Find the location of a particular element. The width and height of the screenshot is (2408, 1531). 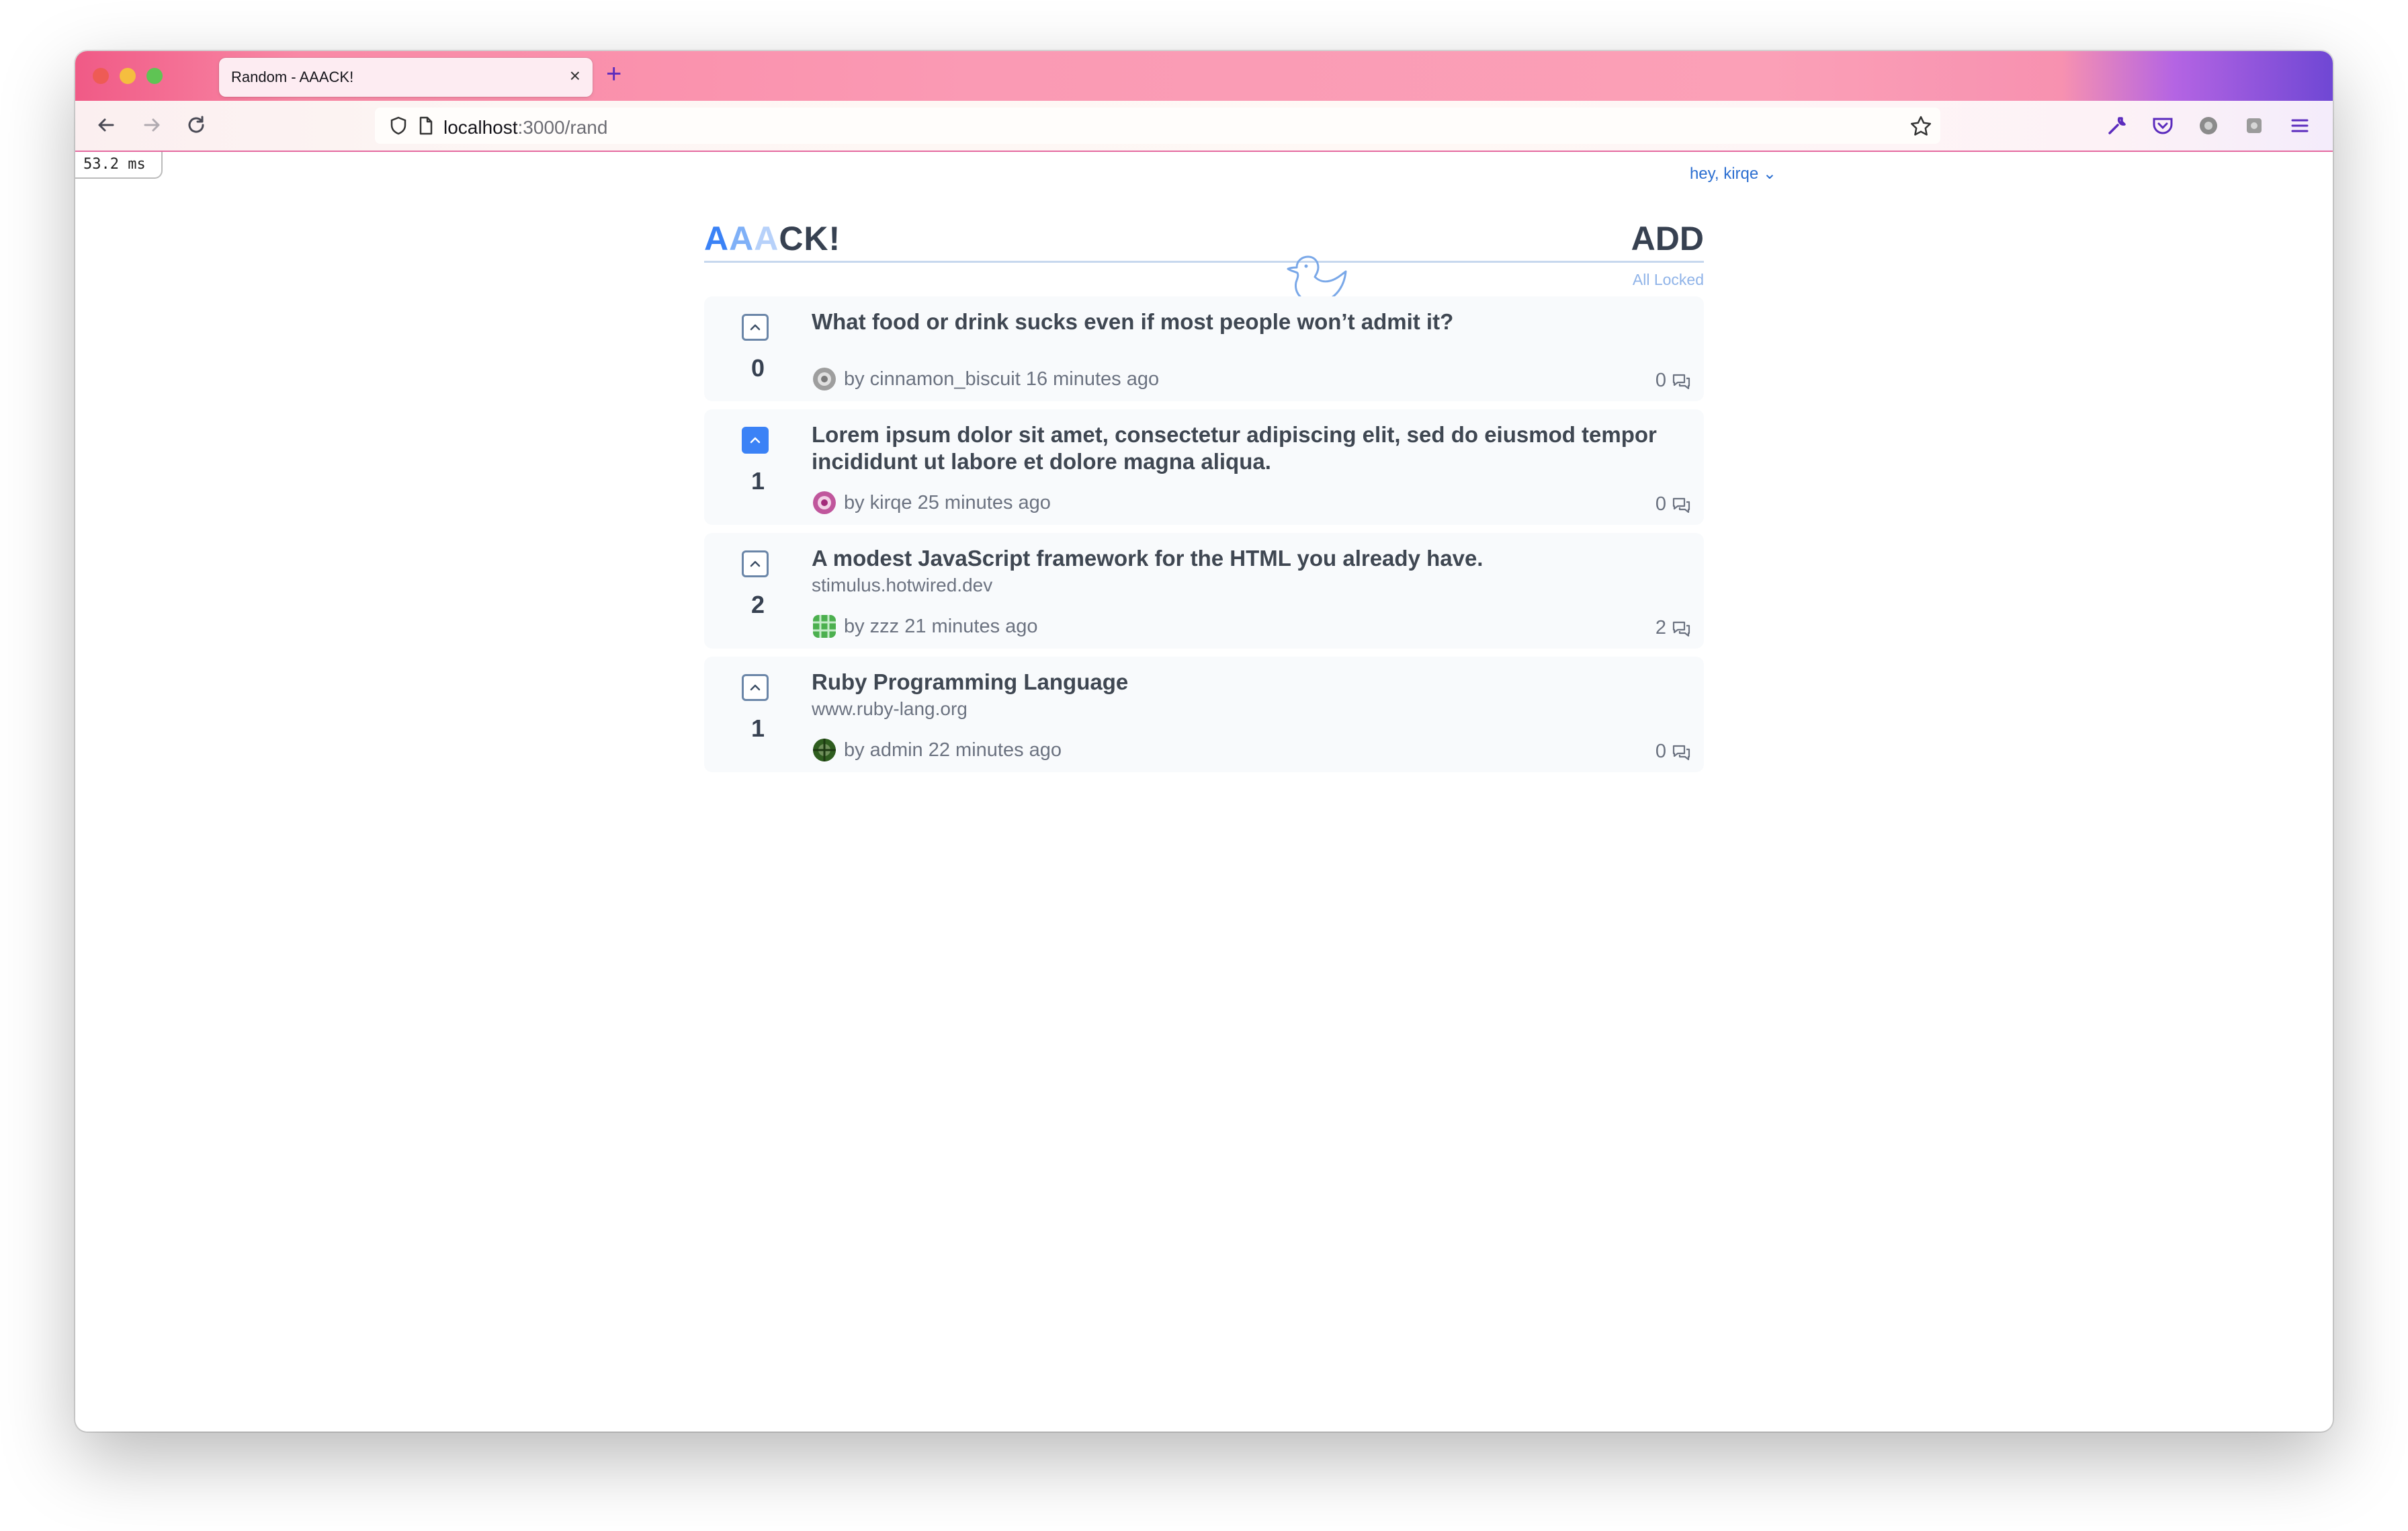

story-meta: by zzz 21 minutes ago is located at coordinates (925, 626).